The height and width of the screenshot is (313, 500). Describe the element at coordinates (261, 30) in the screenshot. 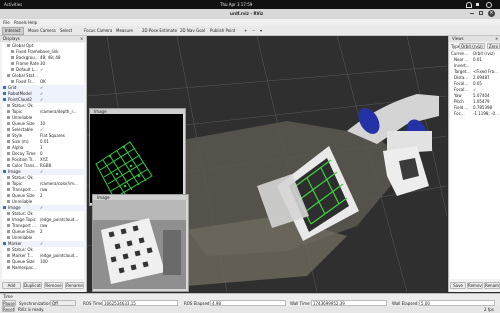

I see `tool-view-icon: ▾` at that location.